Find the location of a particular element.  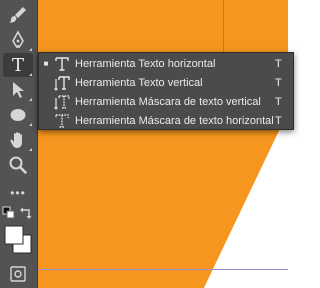

menu-item-label: Herramienta Máscara de texto vertical is located at coordinates (168, 101).